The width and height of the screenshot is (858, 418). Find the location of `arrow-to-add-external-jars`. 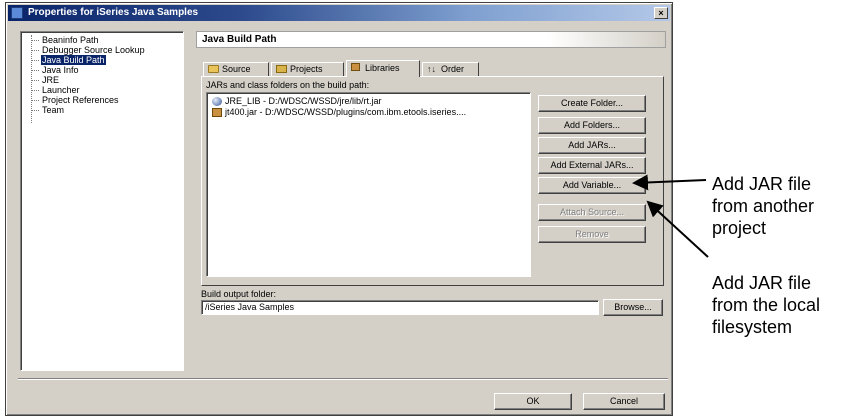

arrow-to-add-external-jars is located at coordinates (677, 229).